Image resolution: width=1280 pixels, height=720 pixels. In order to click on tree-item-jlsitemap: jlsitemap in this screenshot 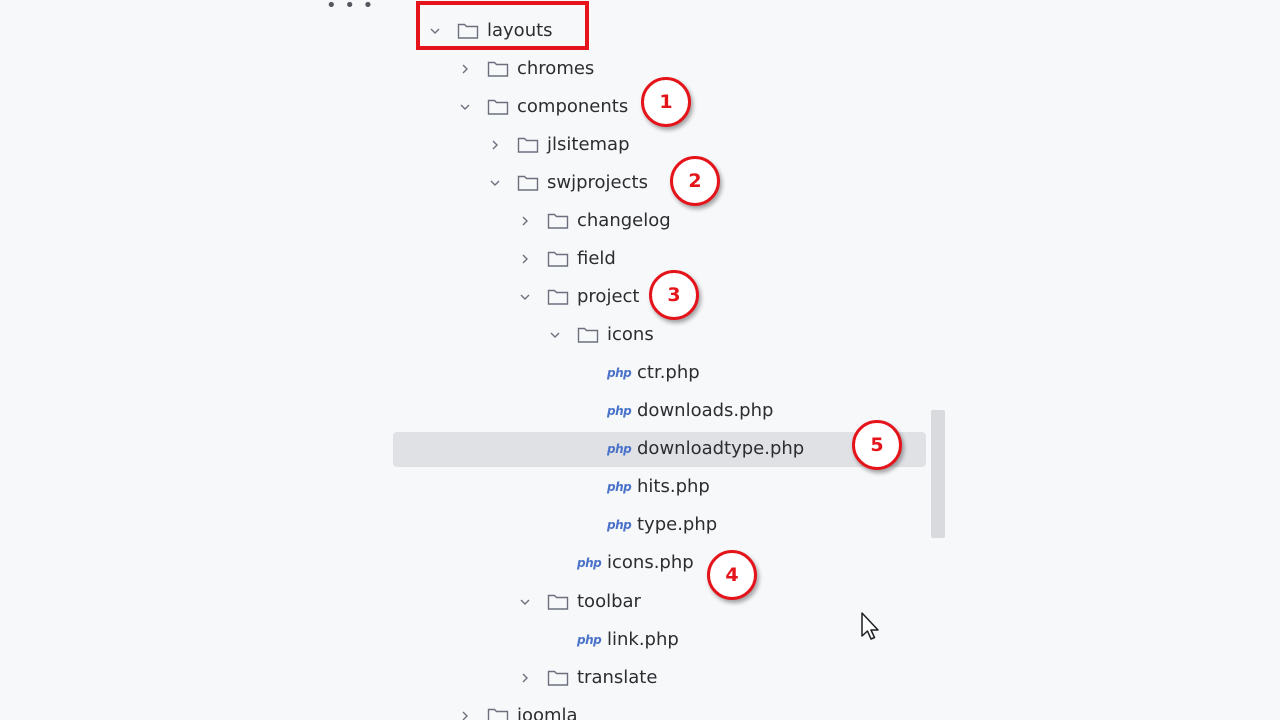, I will do `click(557, 145)`.